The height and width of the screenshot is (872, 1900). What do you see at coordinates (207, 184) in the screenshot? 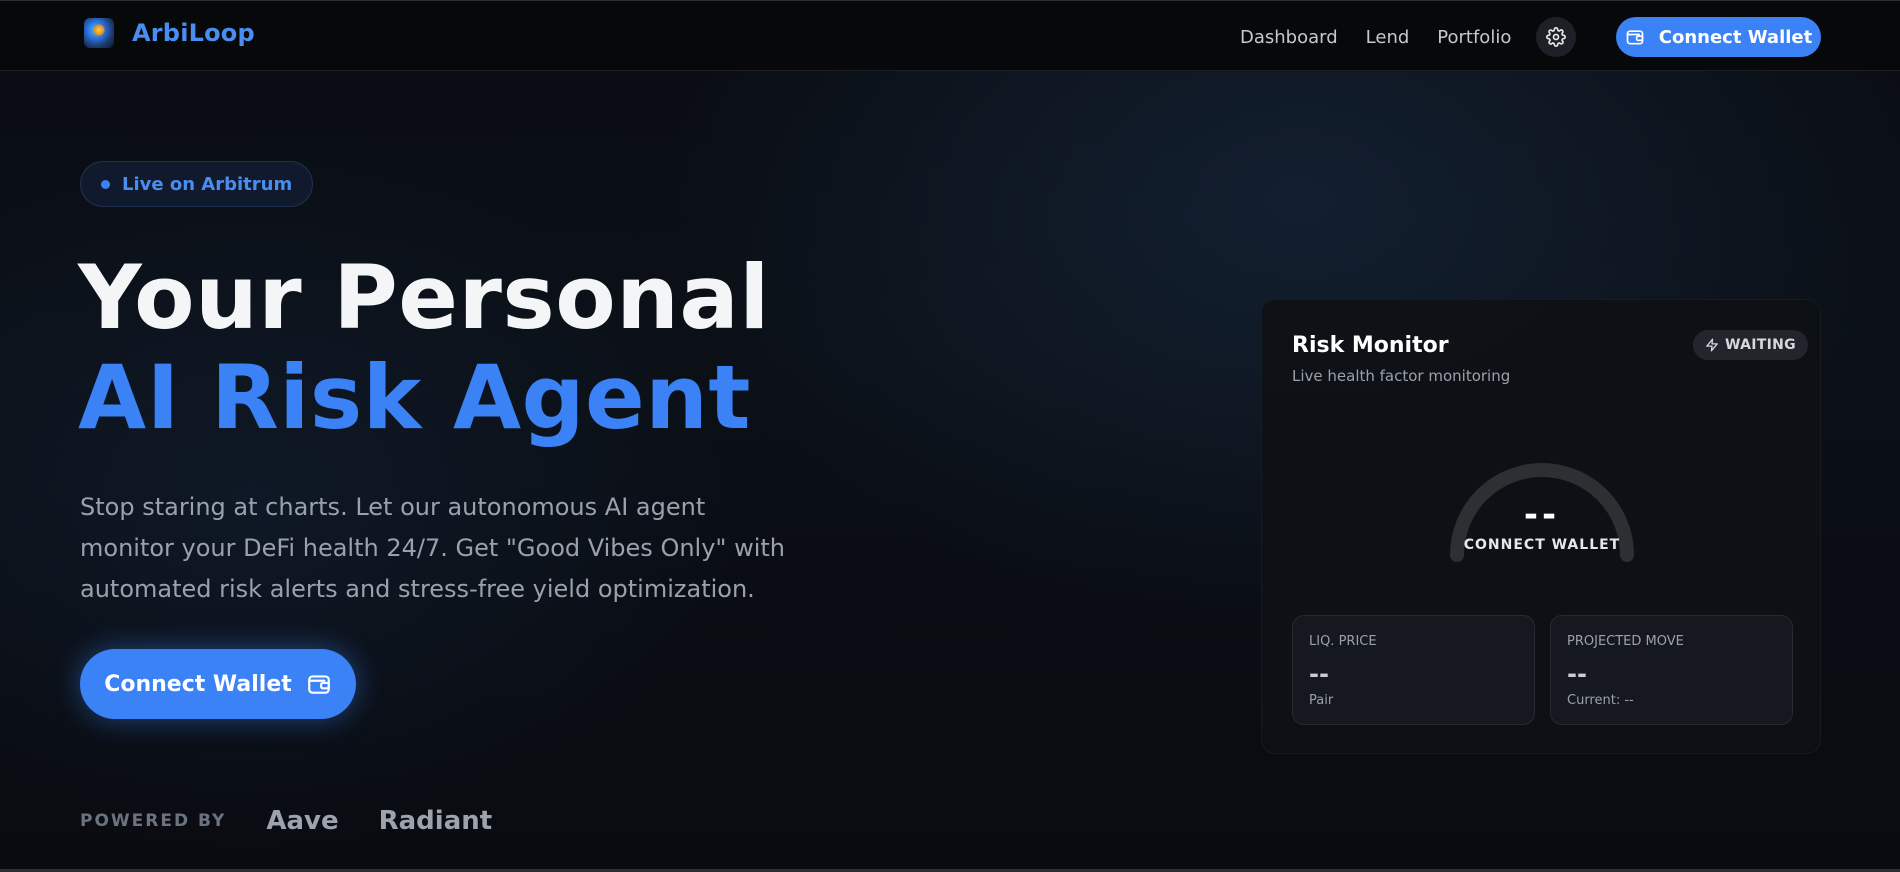
I see `live-status-label: Live on Arbitrum` at bounding box center [207, 184].